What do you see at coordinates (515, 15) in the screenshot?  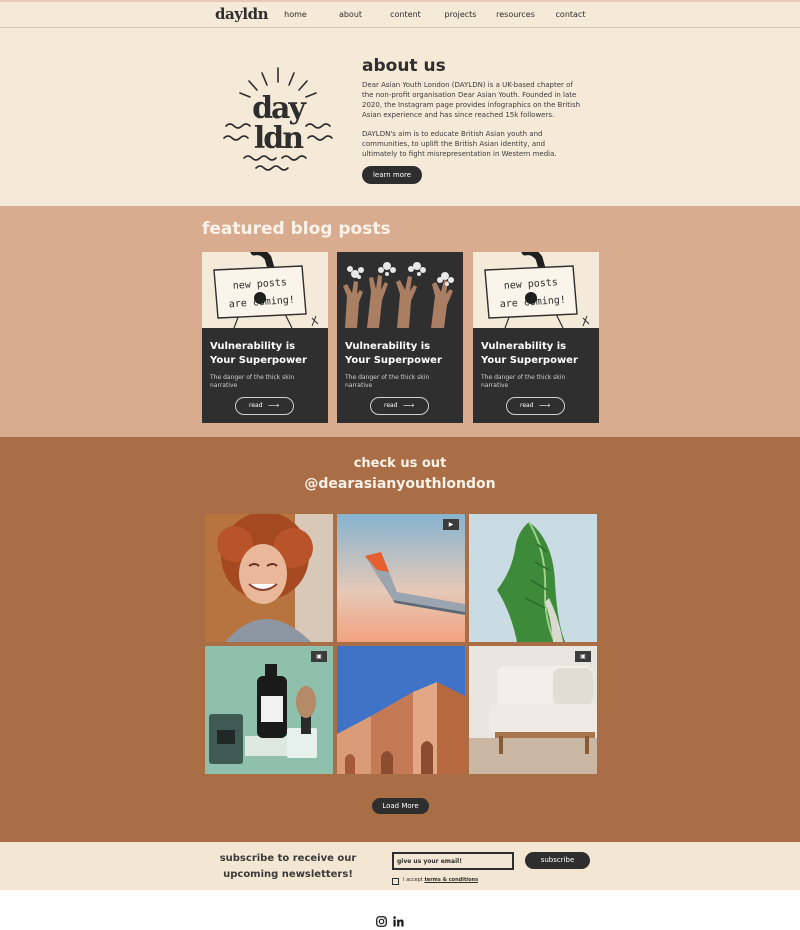 I see `nav-link-resources: resources` at bounding box center [515, 15].